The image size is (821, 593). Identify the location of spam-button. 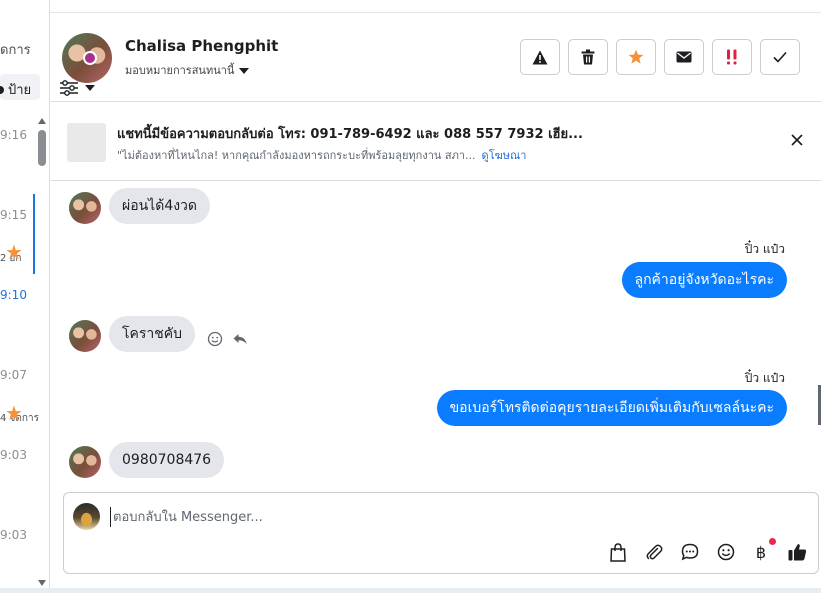
(540, 57).